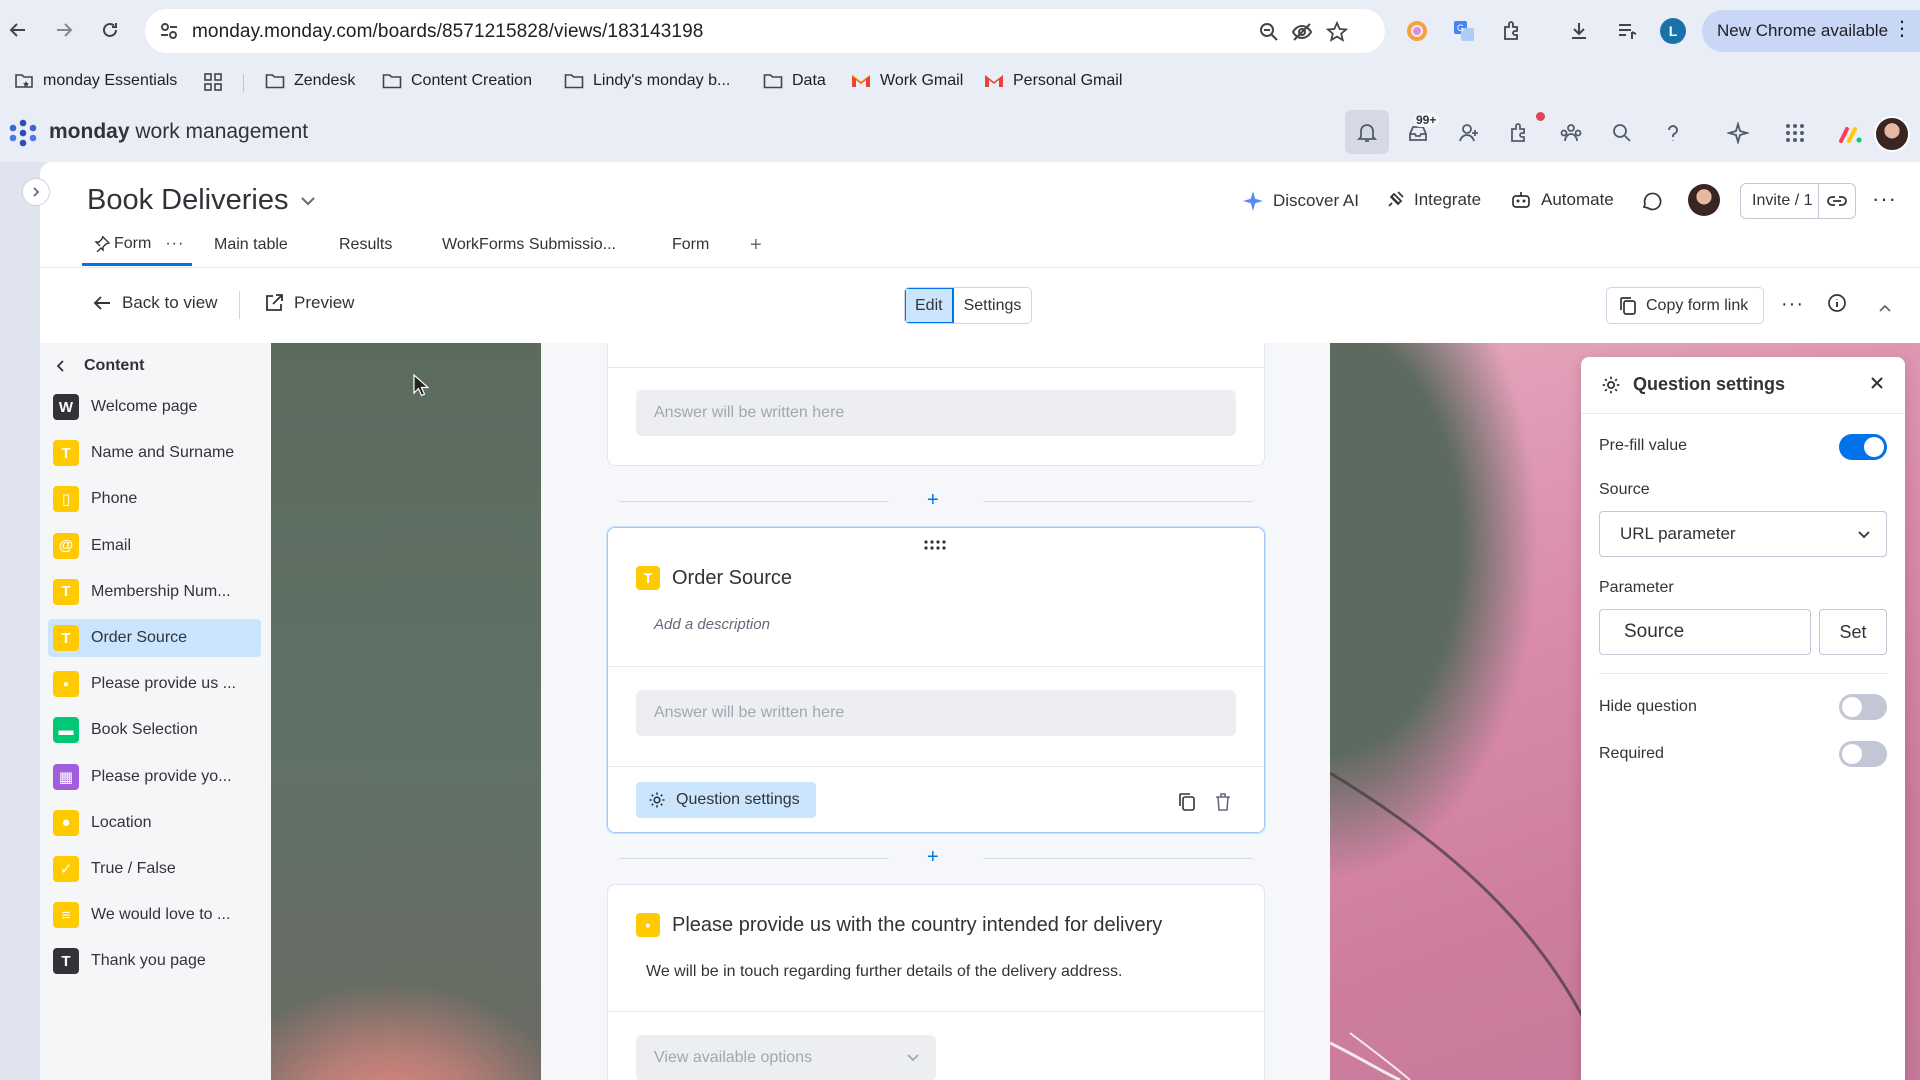 This screenshot has width=1920, height=1080. I want to click on edit-tab: Edit, so click(929, 305).